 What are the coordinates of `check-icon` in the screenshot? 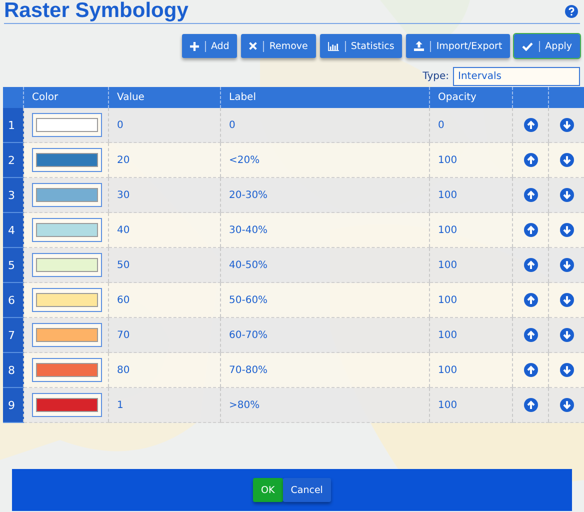 It's located at (528, 46).